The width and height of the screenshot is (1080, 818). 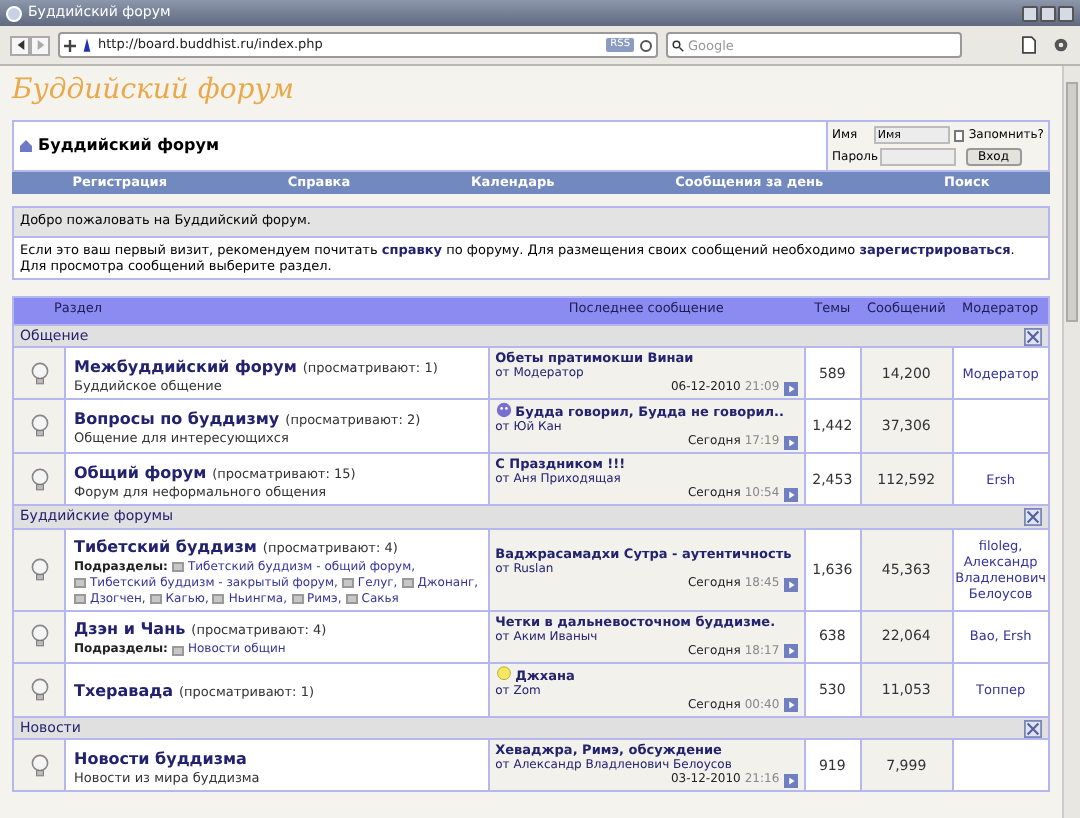 What do you see at coordinates (129, 146) in the screenshot?
I see `header-title: Буддийский форум` at bounding box center [129, 146].